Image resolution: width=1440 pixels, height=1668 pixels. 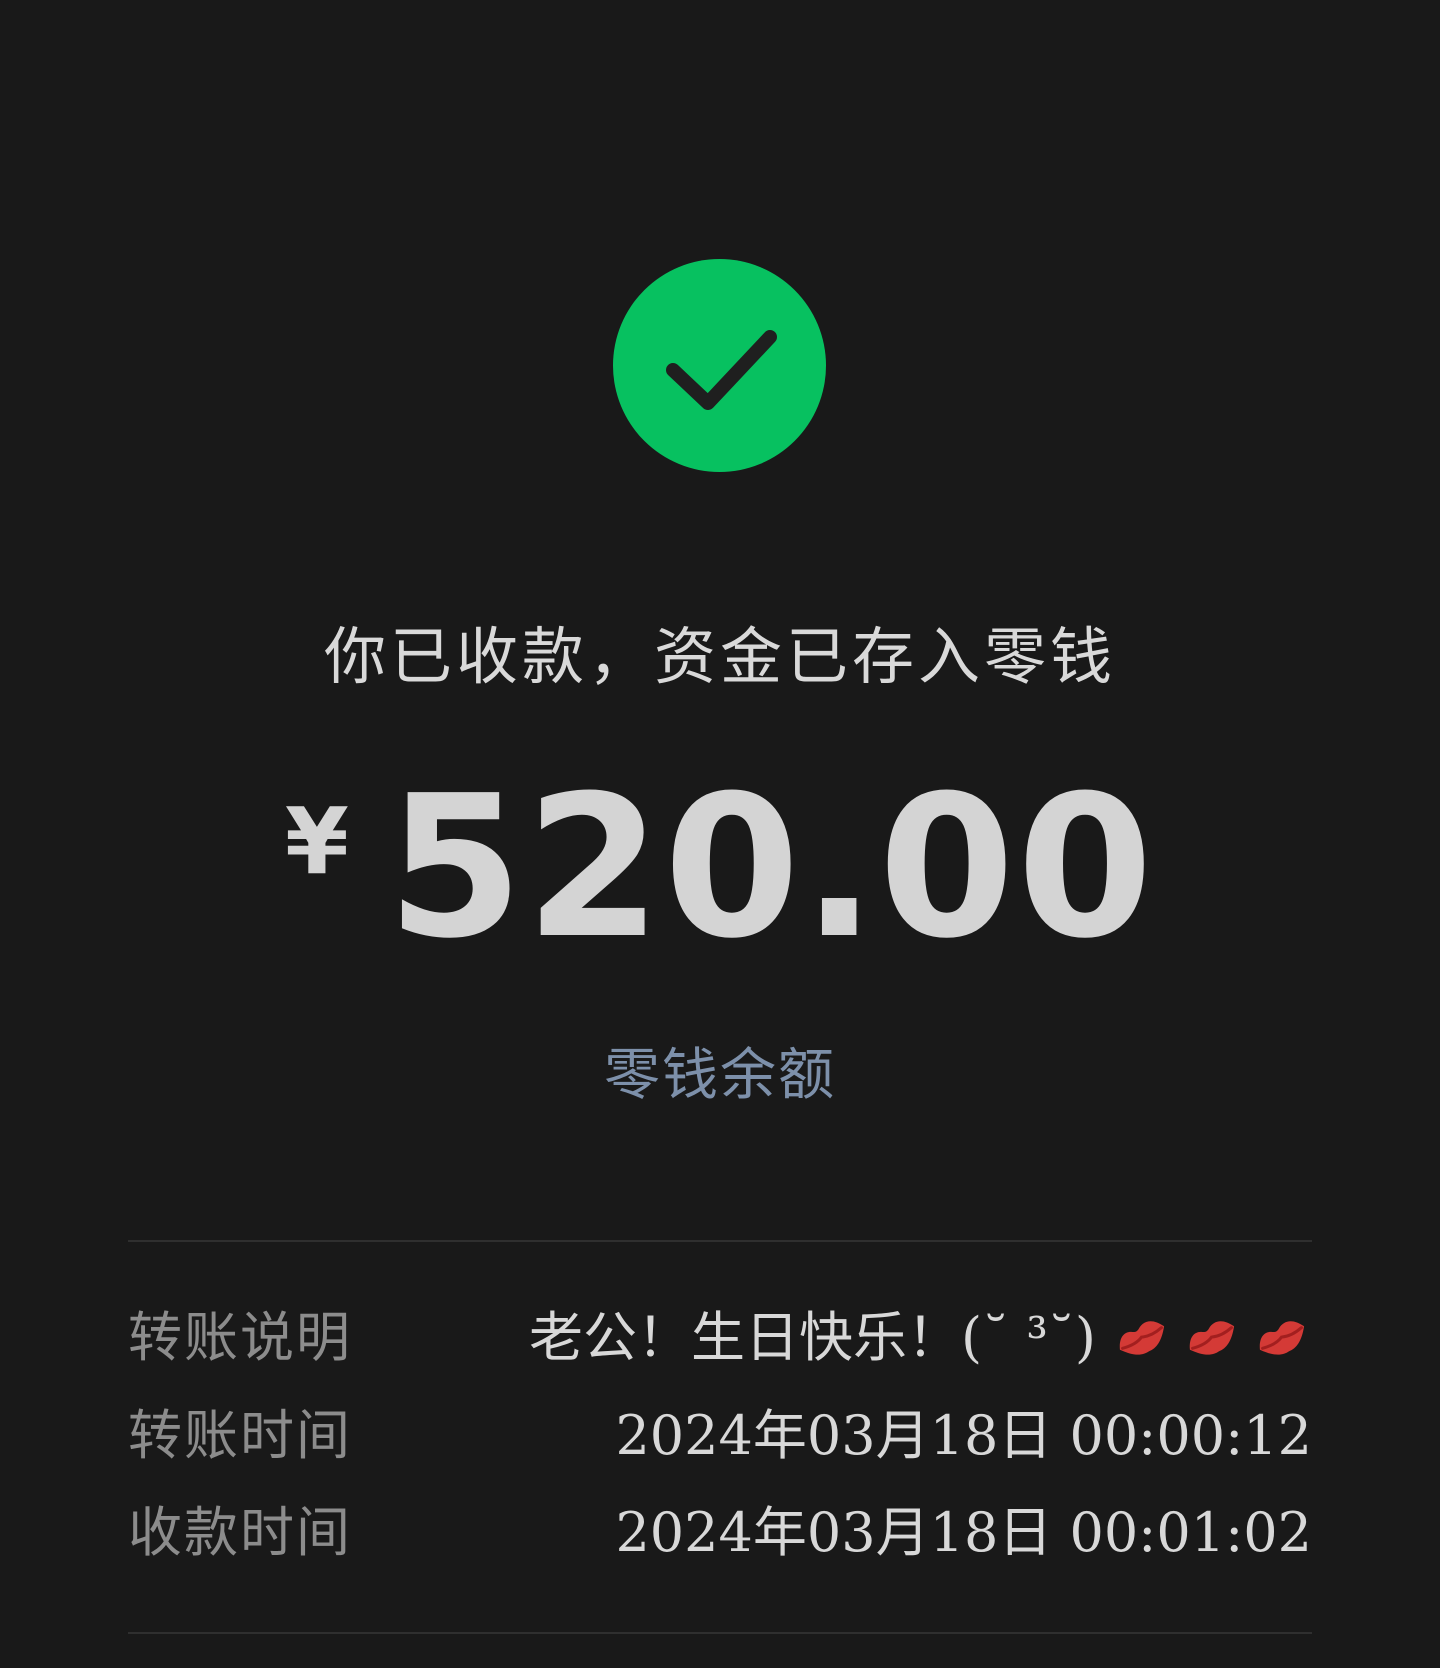 I want to click on check-circle-icon, so click(x=719, y=365).